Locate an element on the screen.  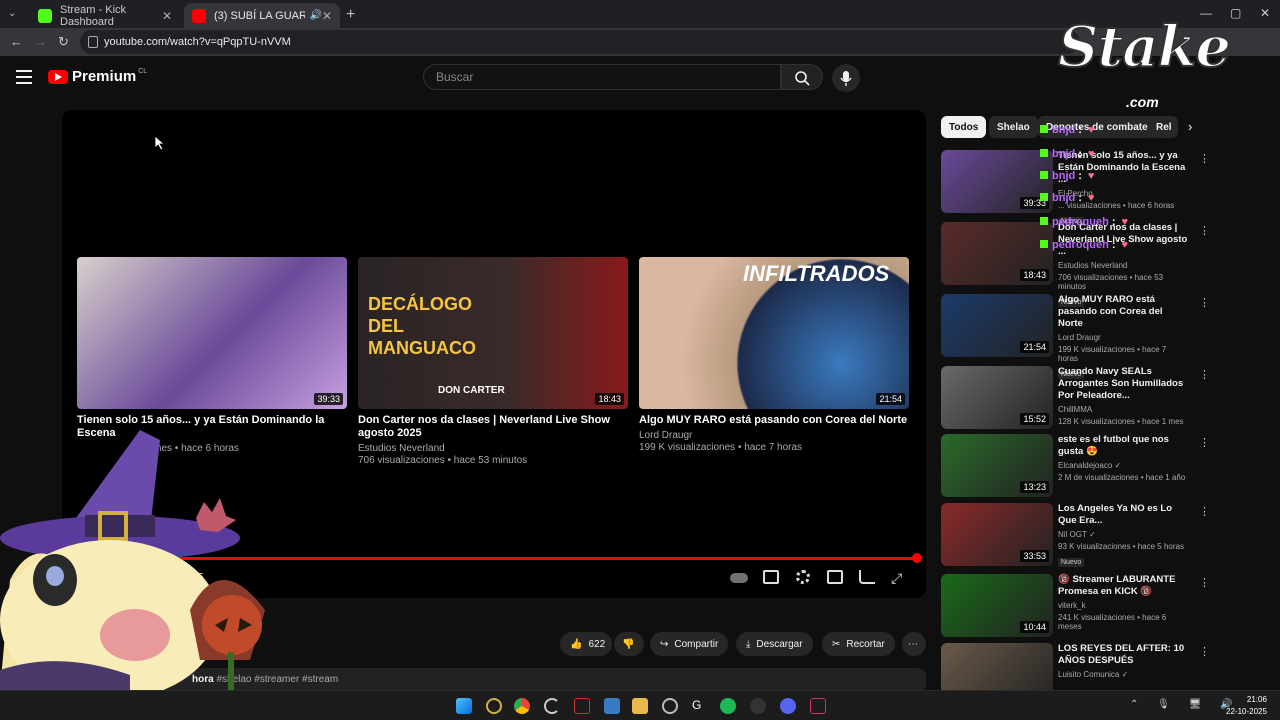
hamburger-menu-icon is located at coordinates (24, 77).